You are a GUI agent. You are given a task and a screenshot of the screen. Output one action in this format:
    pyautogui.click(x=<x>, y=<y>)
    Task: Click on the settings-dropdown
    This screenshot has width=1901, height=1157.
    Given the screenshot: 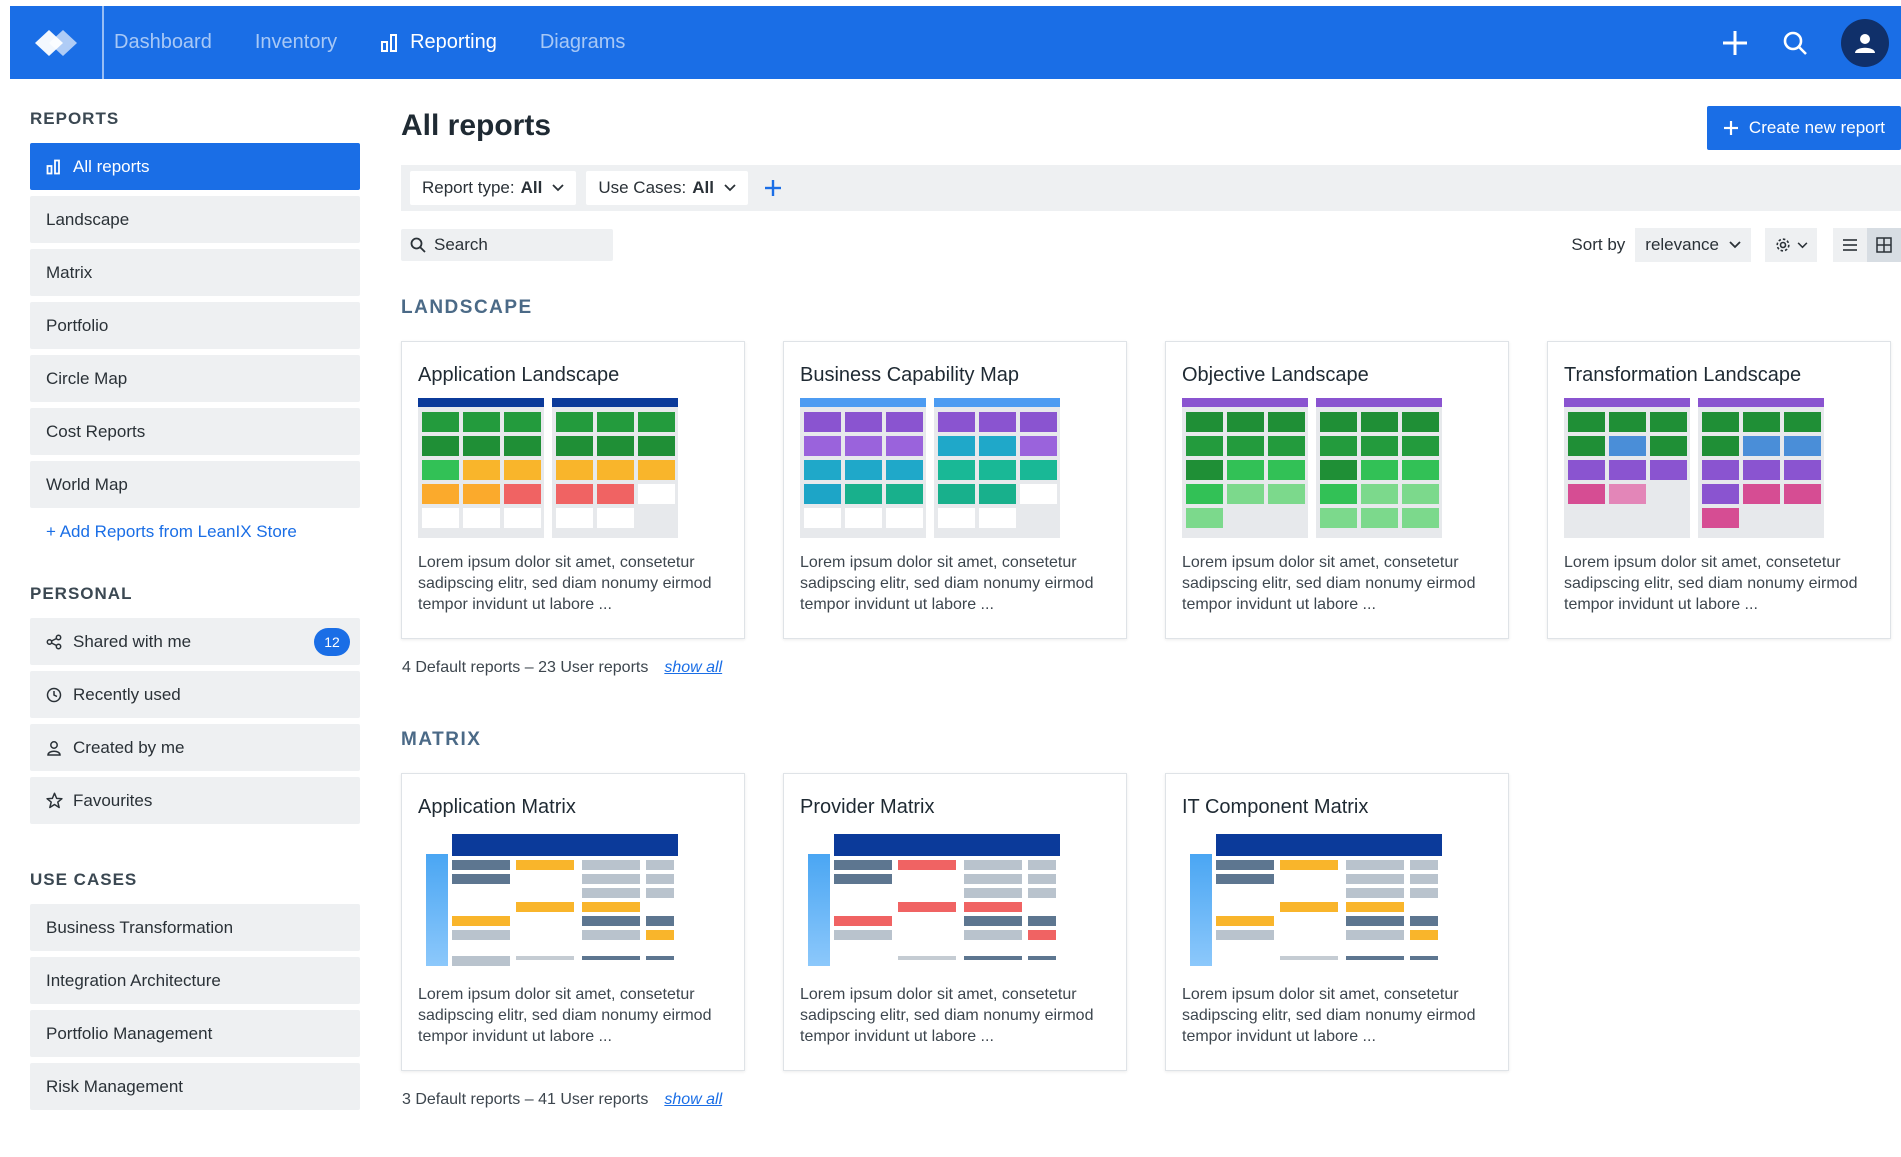 What is the action you would take?
    pyautogui.click(x=1791, y=245)
    